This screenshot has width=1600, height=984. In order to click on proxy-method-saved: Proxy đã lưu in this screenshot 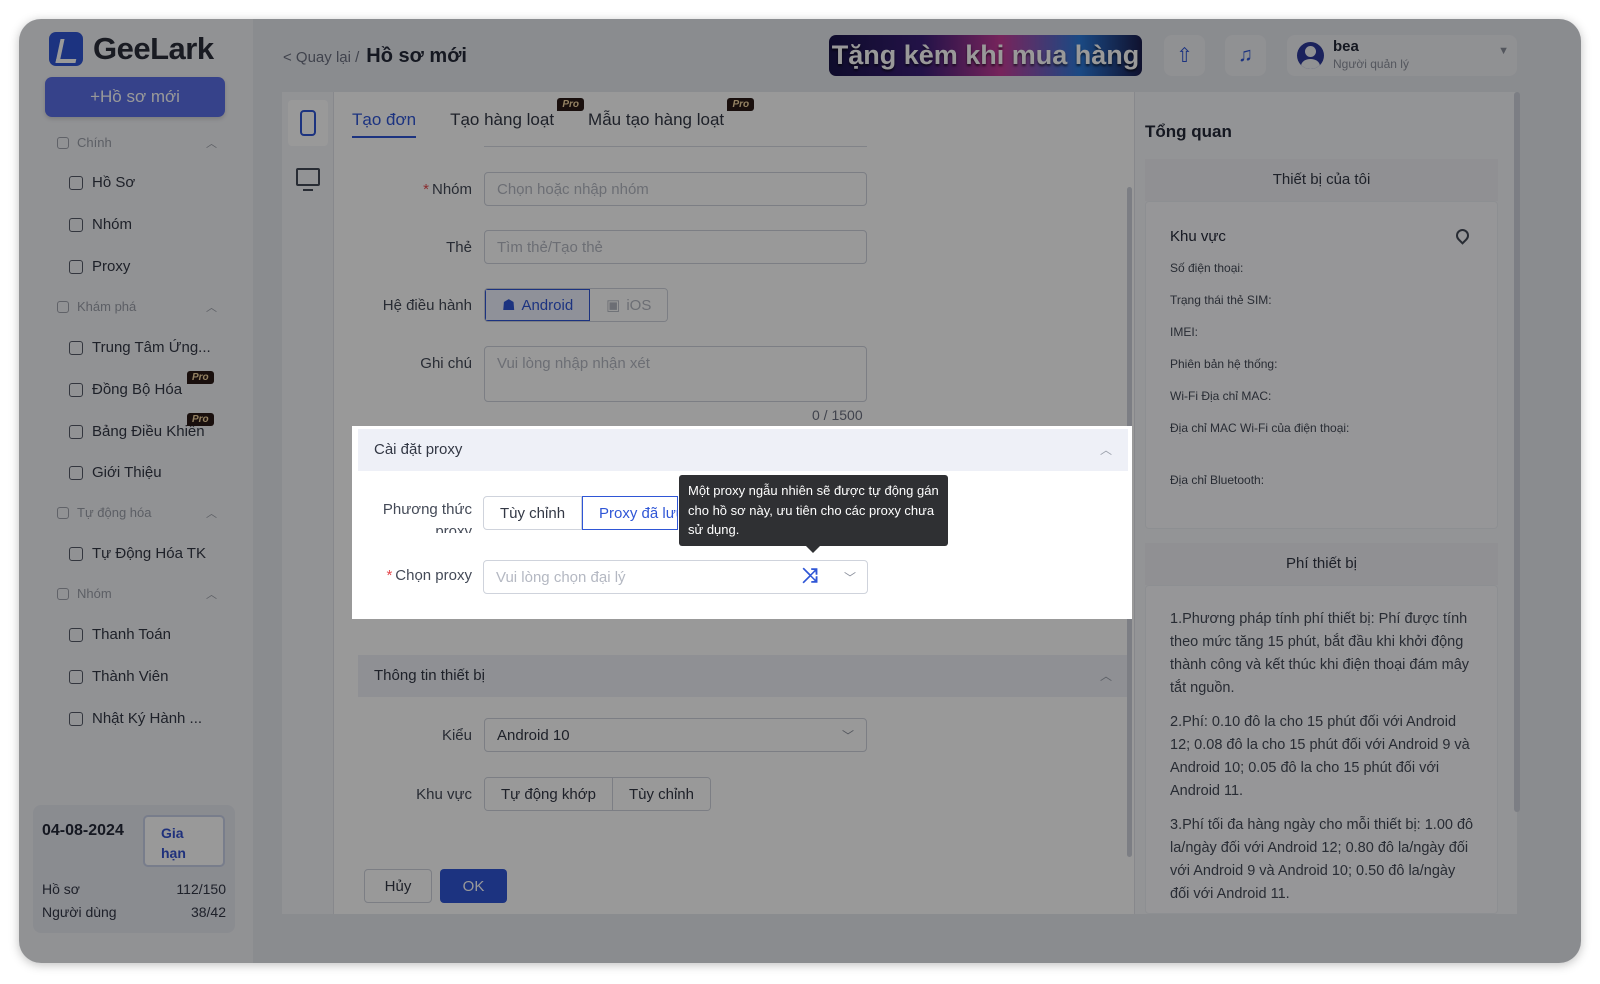, I will do `click(630, 513)`.